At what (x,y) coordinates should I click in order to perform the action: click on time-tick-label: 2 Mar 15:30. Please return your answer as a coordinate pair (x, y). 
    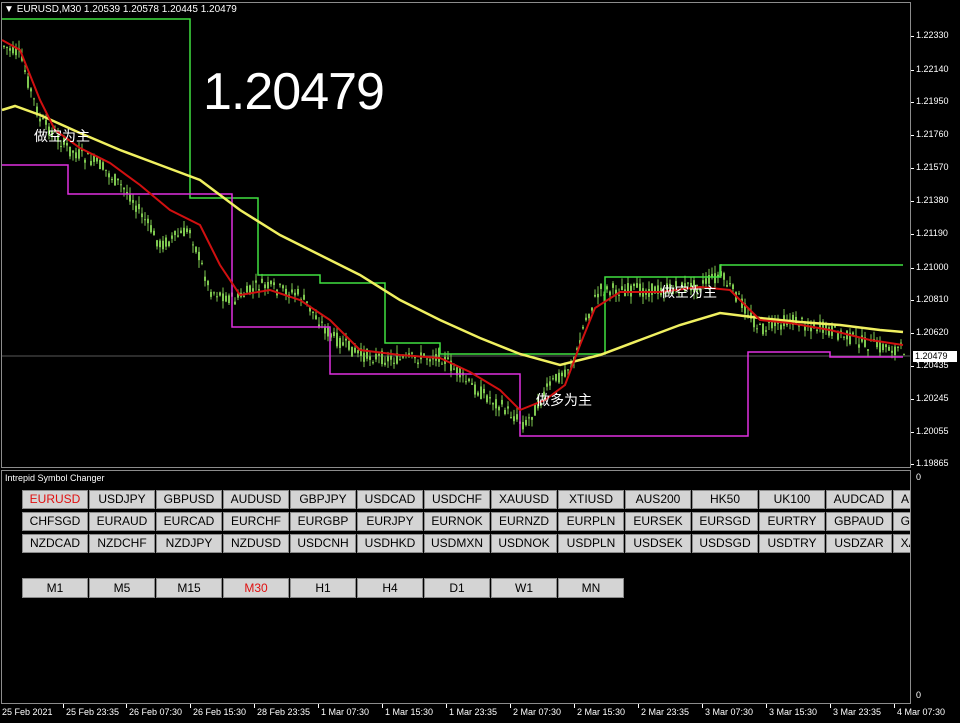
    Looking at the image, I should click on (599, 710).